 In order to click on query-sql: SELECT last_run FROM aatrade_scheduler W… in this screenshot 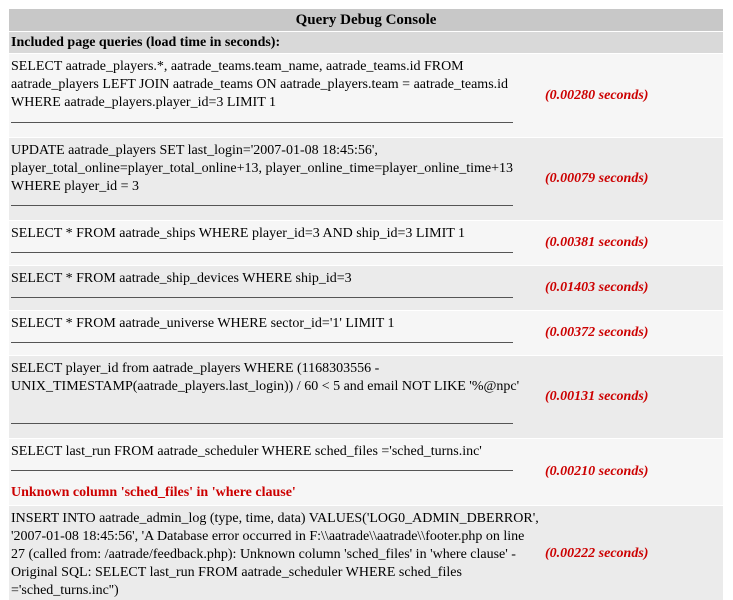, I will do `click(246, 451)`.